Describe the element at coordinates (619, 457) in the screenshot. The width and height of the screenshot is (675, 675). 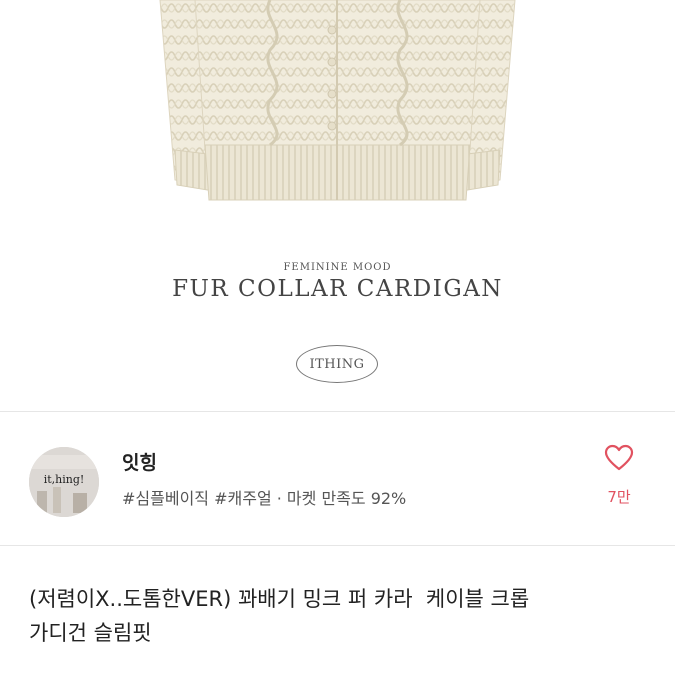
I see `heart-outline-icon` at that location.